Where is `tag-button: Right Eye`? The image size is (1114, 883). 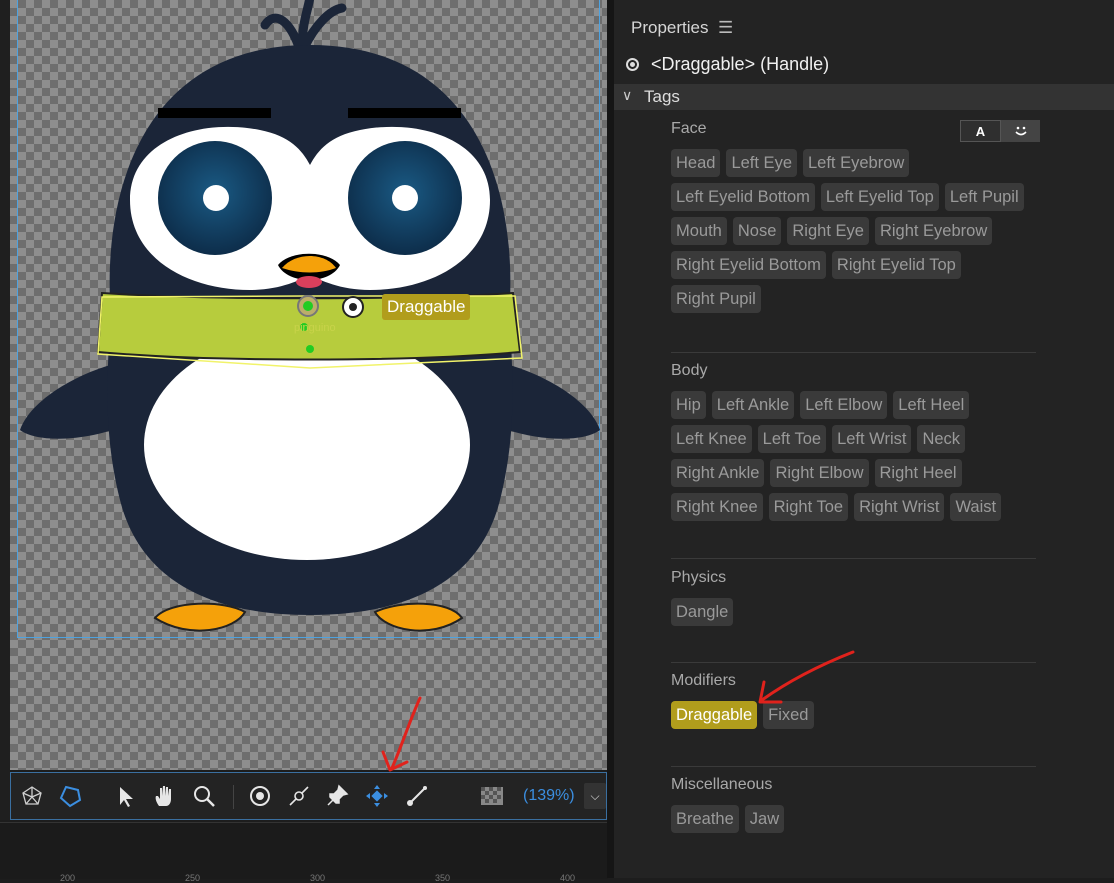
tag-button: Right Eye is located at coordinates (828, 231).